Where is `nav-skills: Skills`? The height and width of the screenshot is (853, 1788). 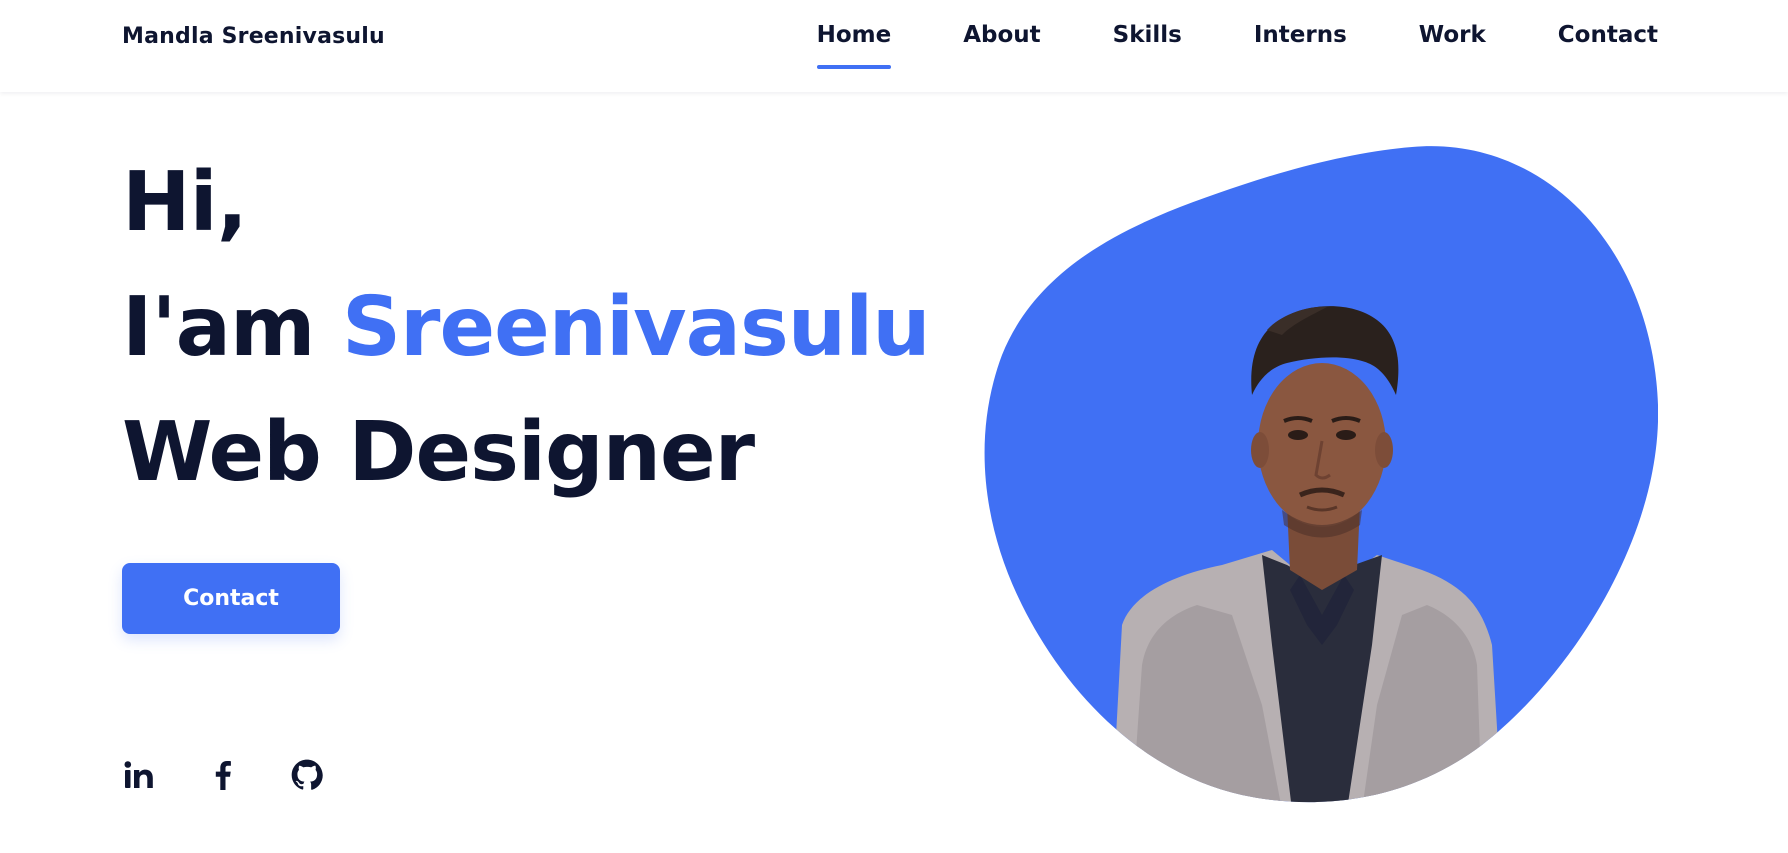 nav-skills: Skills is located at coordinates (1147, 38).